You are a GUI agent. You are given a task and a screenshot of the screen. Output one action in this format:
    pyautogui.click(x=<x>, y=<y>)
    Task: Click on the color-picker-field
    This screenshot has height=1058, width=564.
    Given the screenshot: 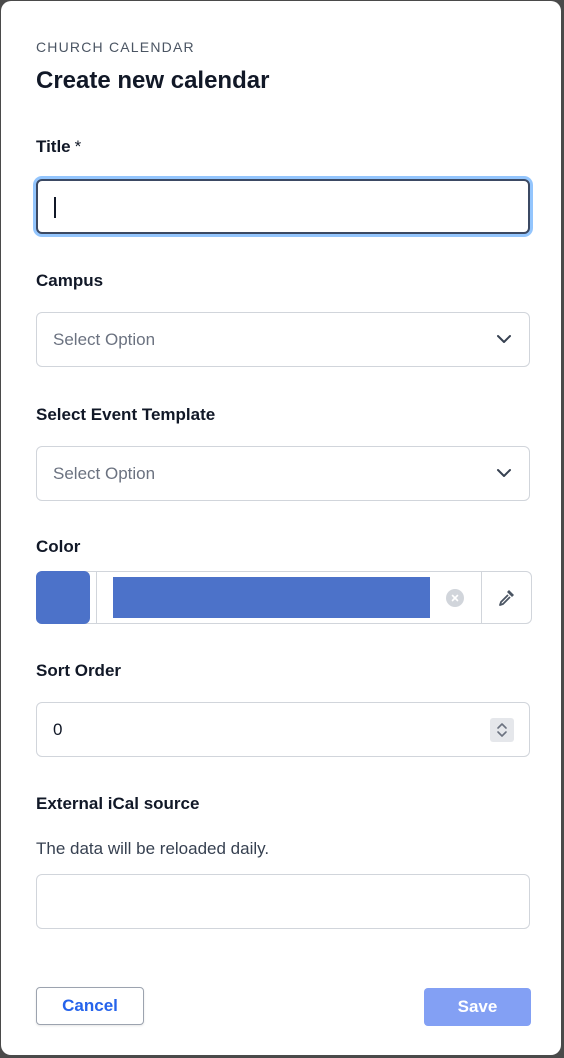 What is the action you would take?
    pyautogui.click(x=284, y=597)
    